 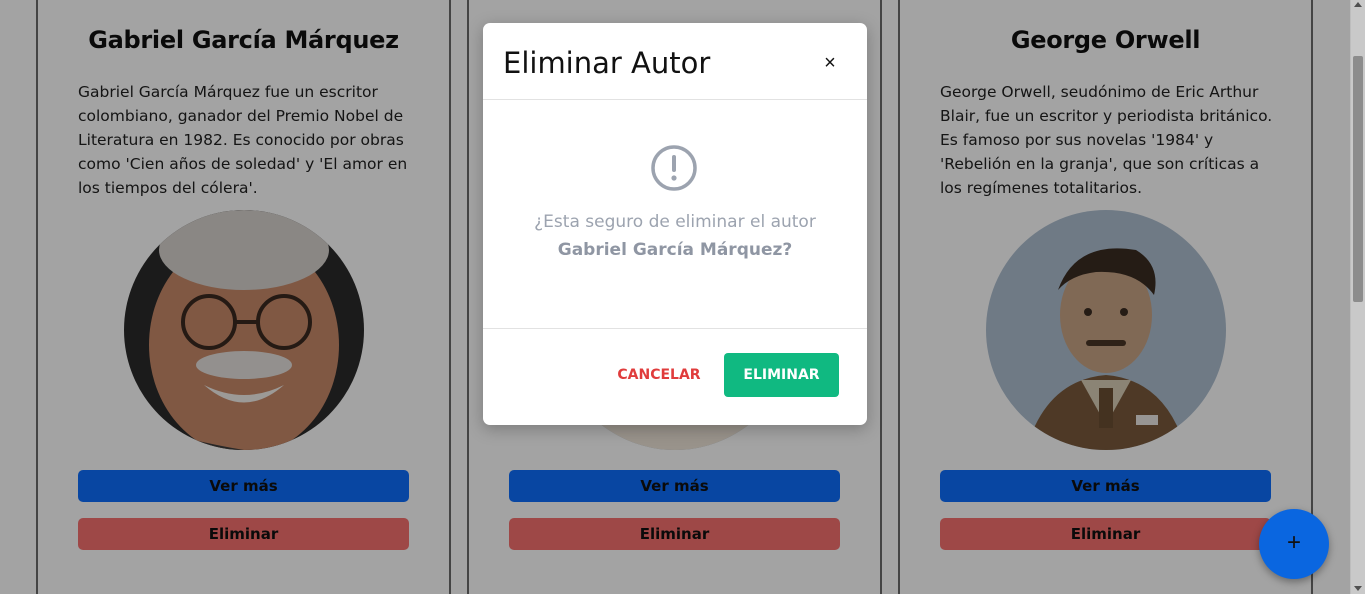 I want to click on scrollbar-thumb, so click(x=1358, y=179).